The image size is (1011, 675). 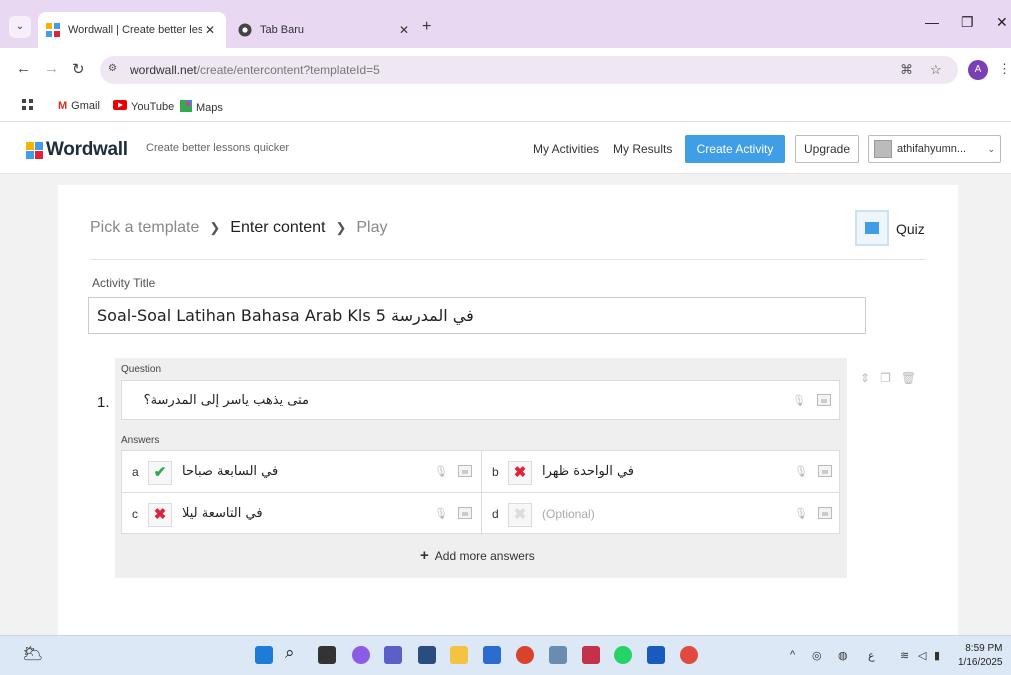 I want to click on translate-icon: ⌘, so click(x=906, y=70).